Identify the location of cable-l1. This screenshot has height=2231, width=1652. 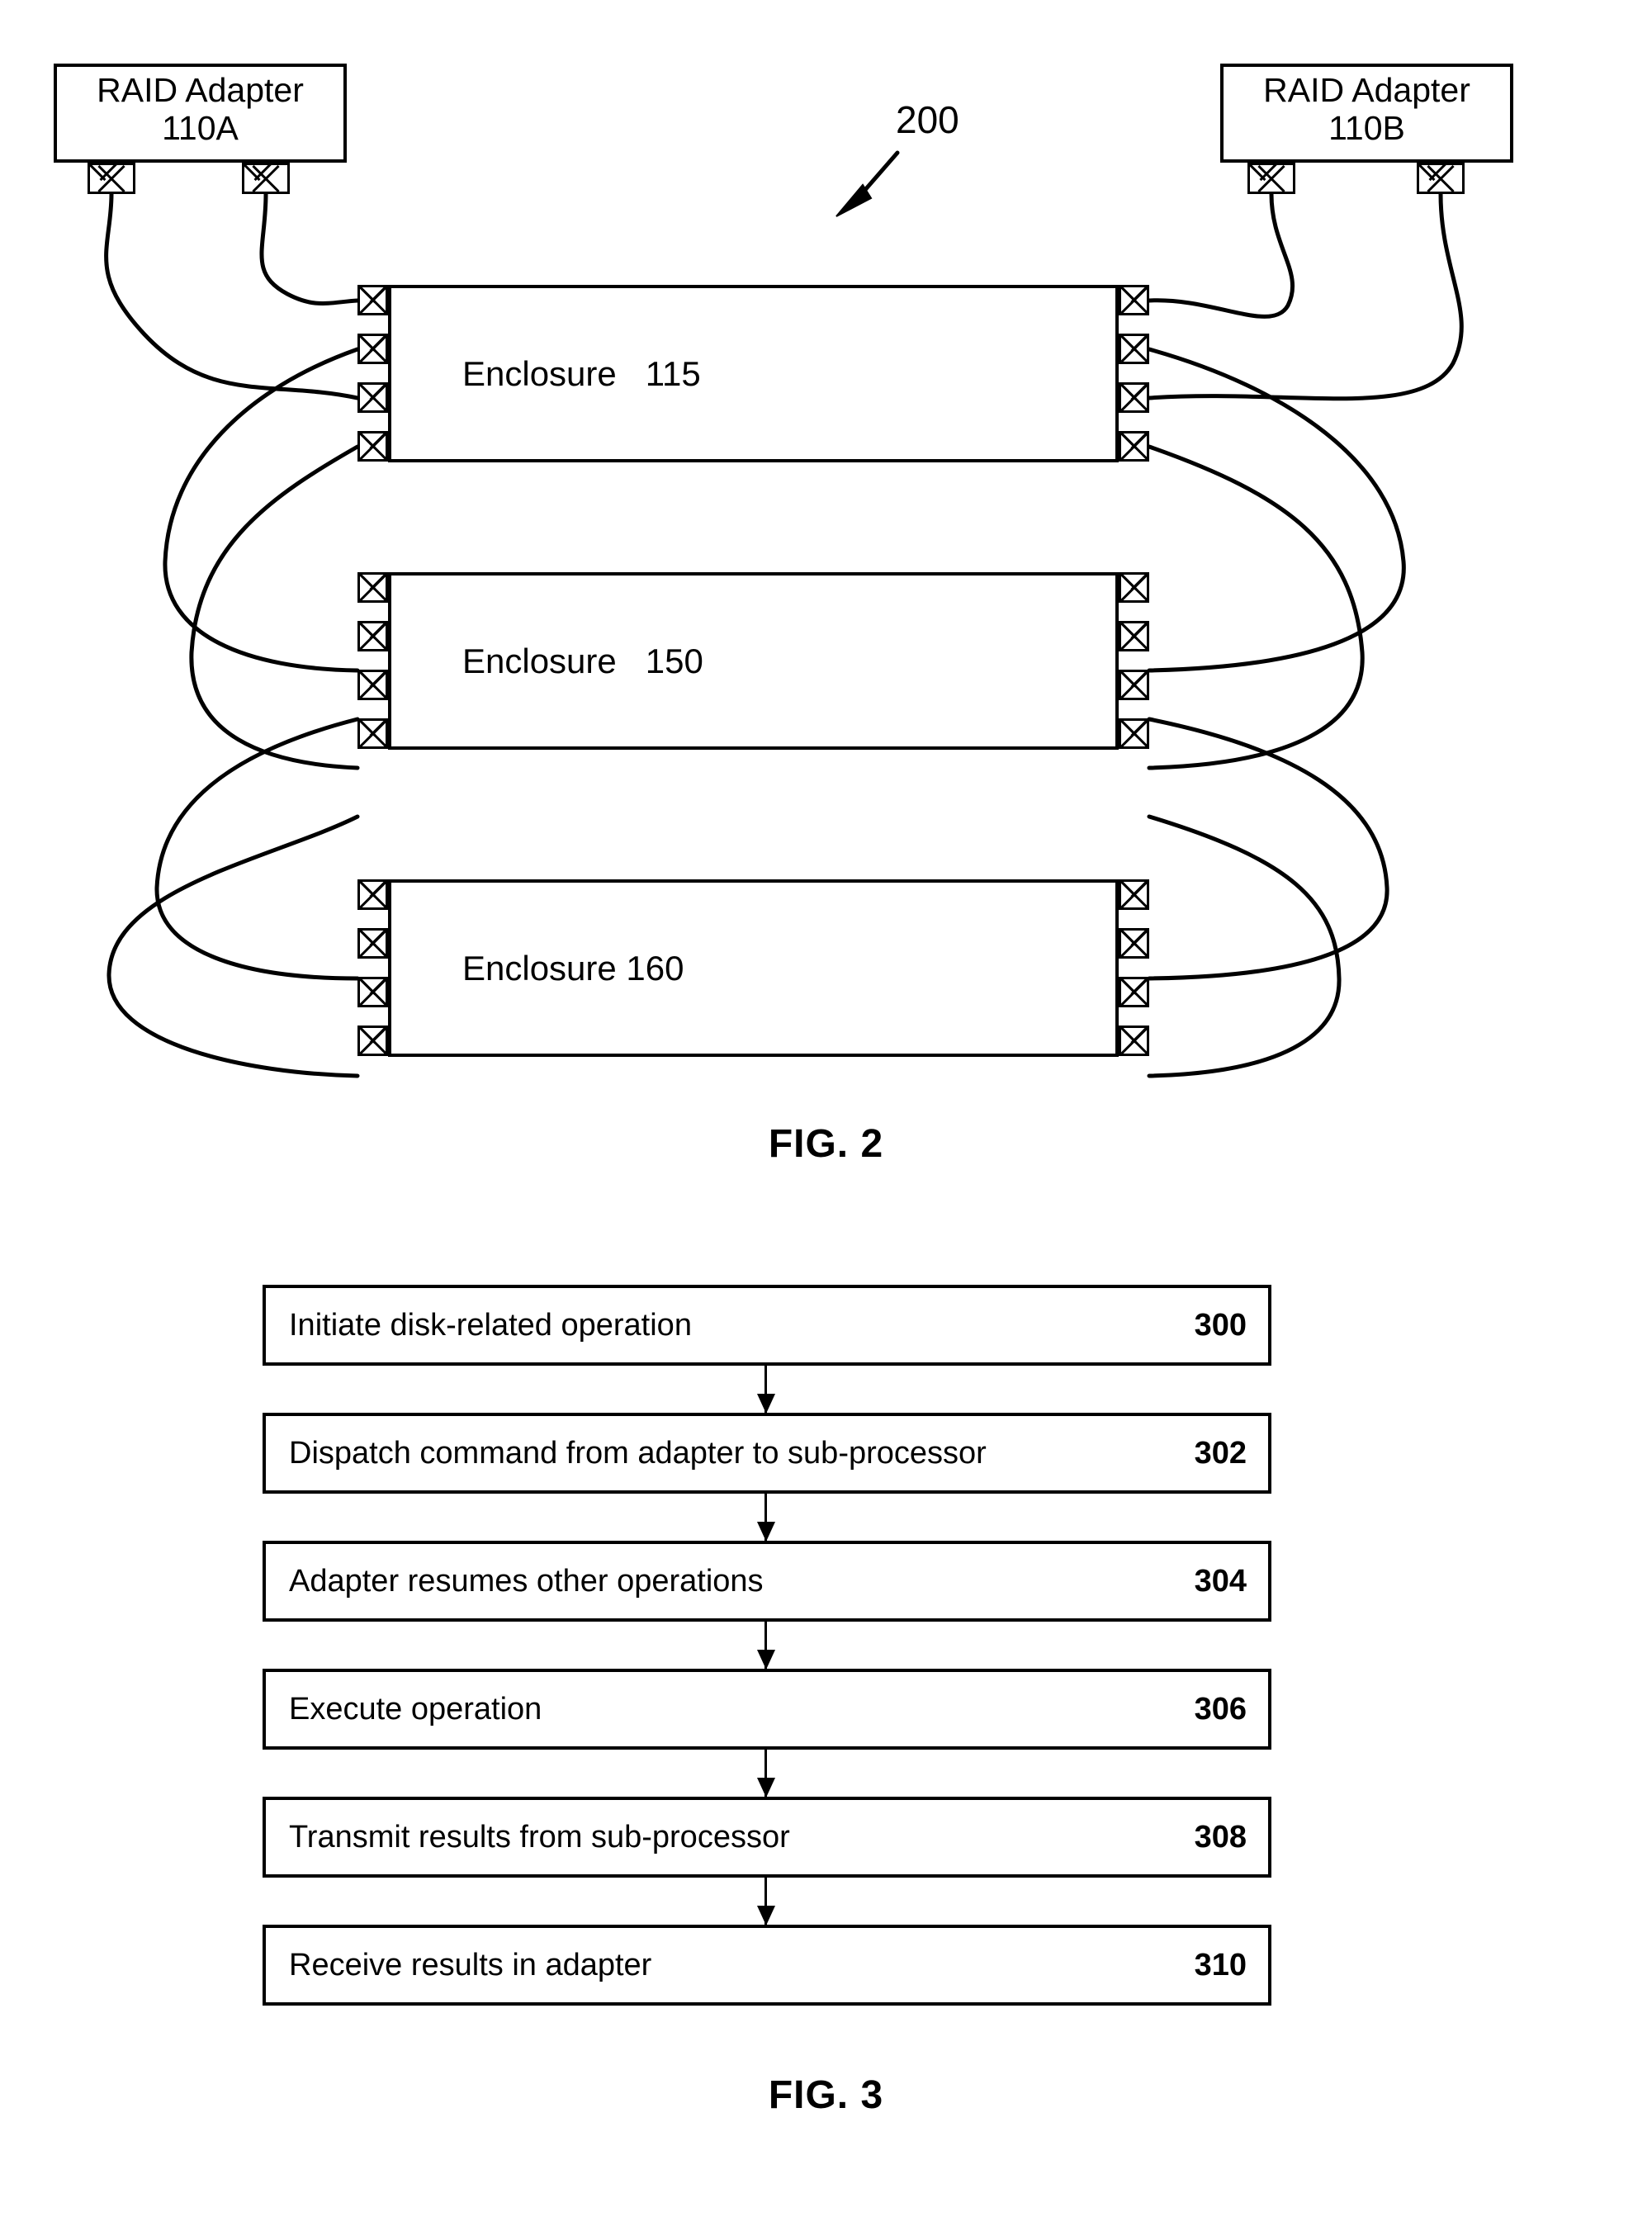
(232, 296).